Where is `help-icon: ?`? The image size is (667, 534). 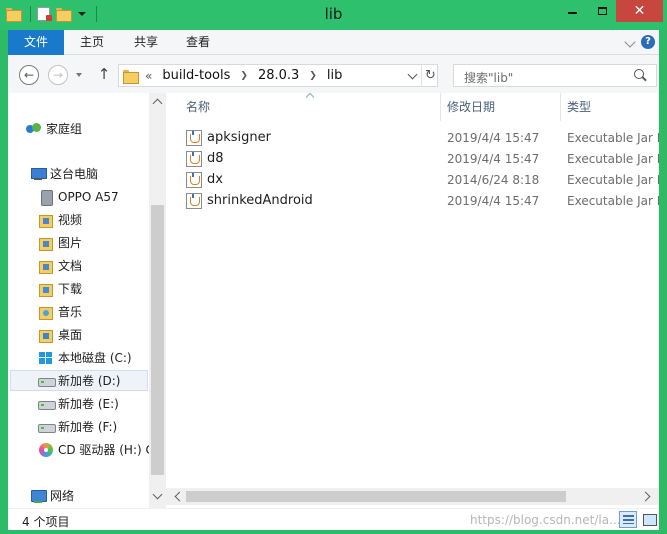
help-icon: ? is located at coordinates (648, 42).